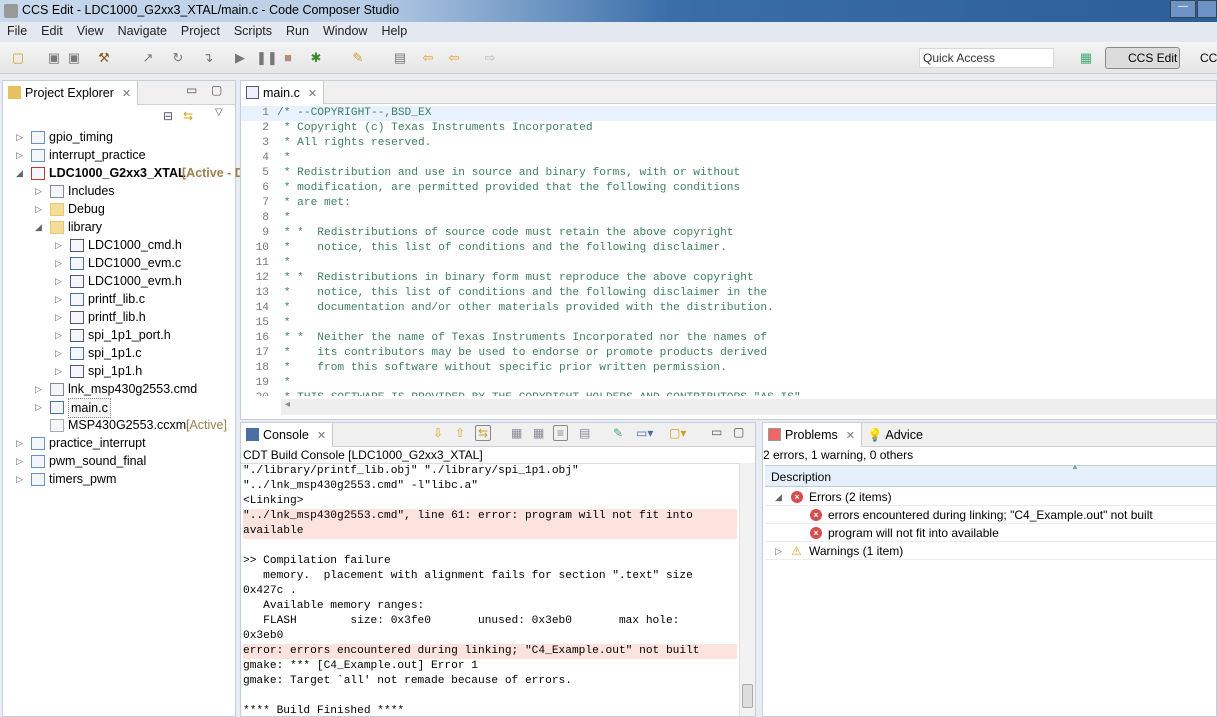 The image size is (1217, 717). Describe the element at coordinates (584, 433) in the screenshot. I see `clear-console-icon: ▤` at that location.